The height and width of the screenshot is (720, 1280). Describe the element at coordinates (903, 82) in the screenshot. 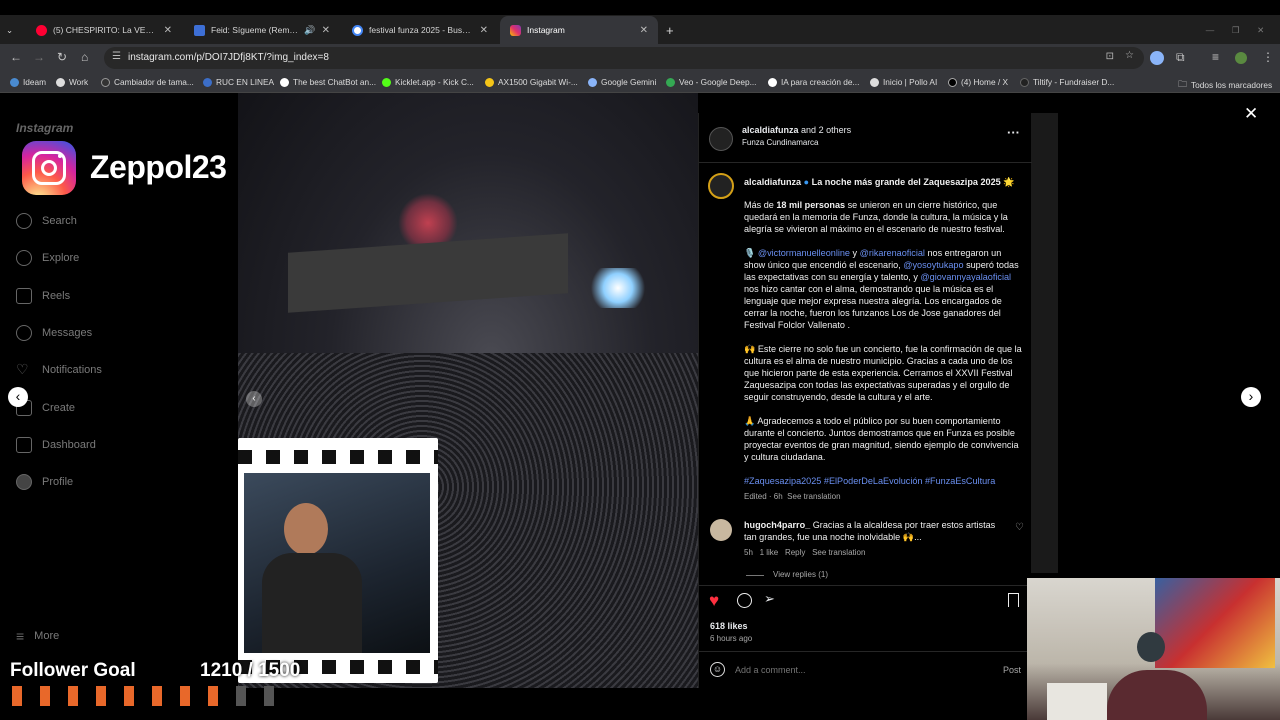

I see `bookmark-item: Inicio | Pollo AI` at that location.